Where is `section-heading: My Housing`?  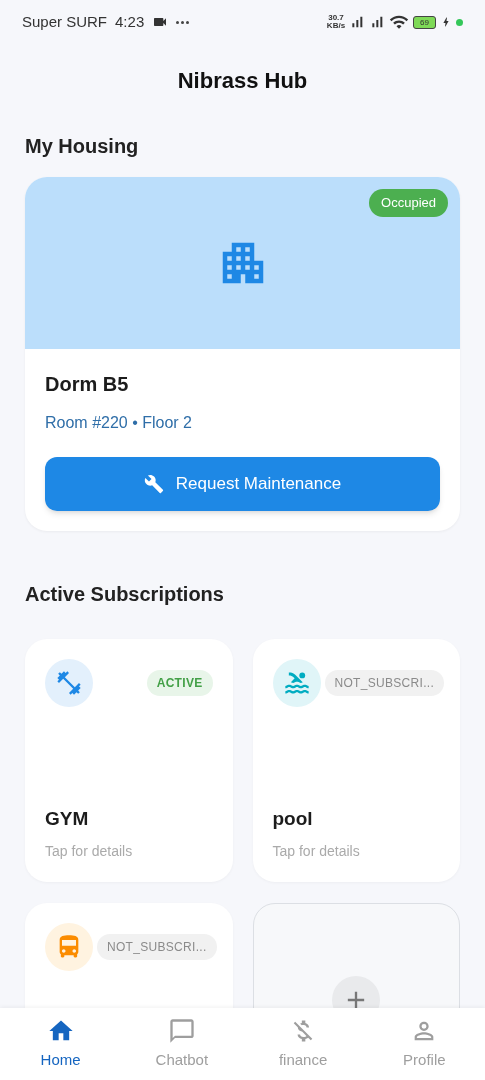 section-heading: My Housing is located at coordinates (82, 146).